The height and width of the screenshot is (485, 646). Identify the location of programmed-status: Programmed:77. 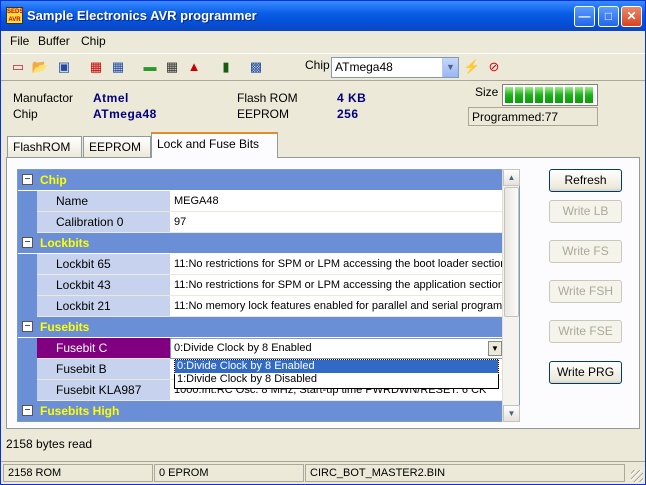
(533, 116).